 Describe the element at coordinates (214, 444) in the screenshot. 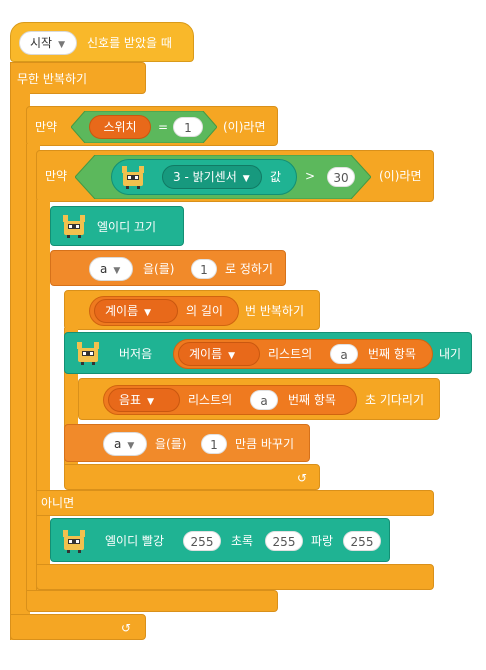

I see `change-var-value-input: 1` at that location.